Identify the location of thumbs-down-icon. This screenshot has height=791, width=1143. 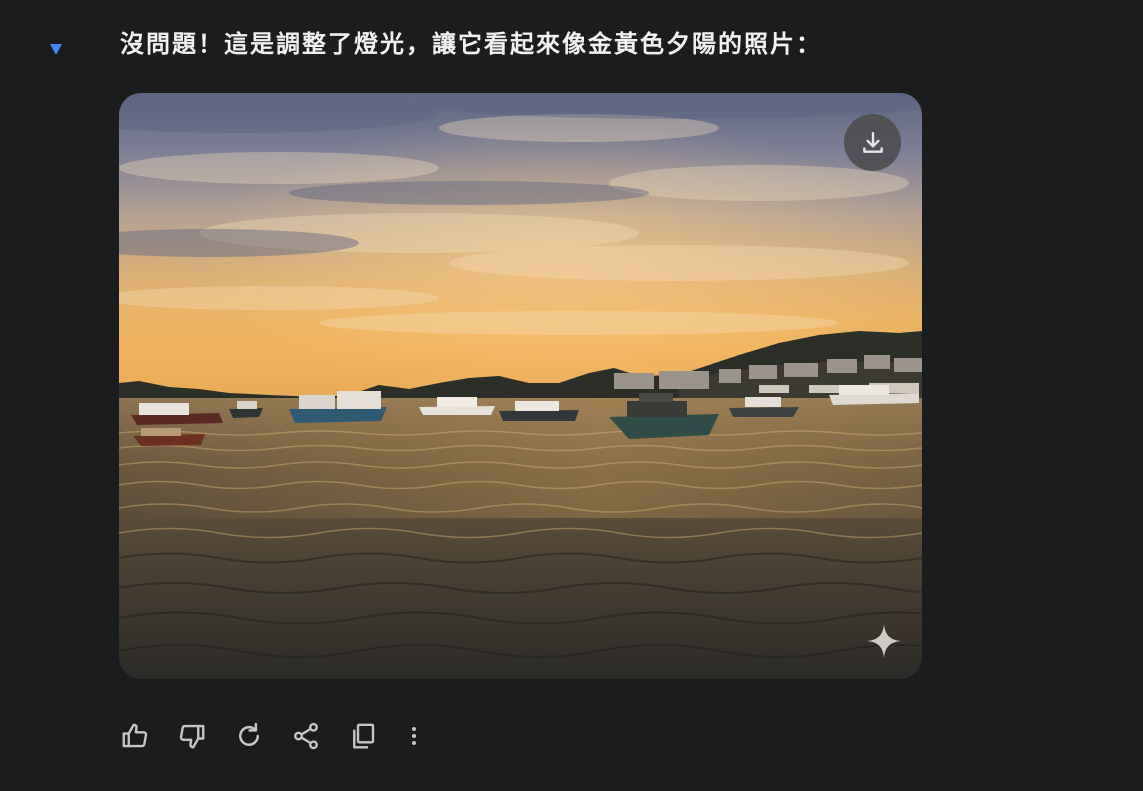
(192, 736).